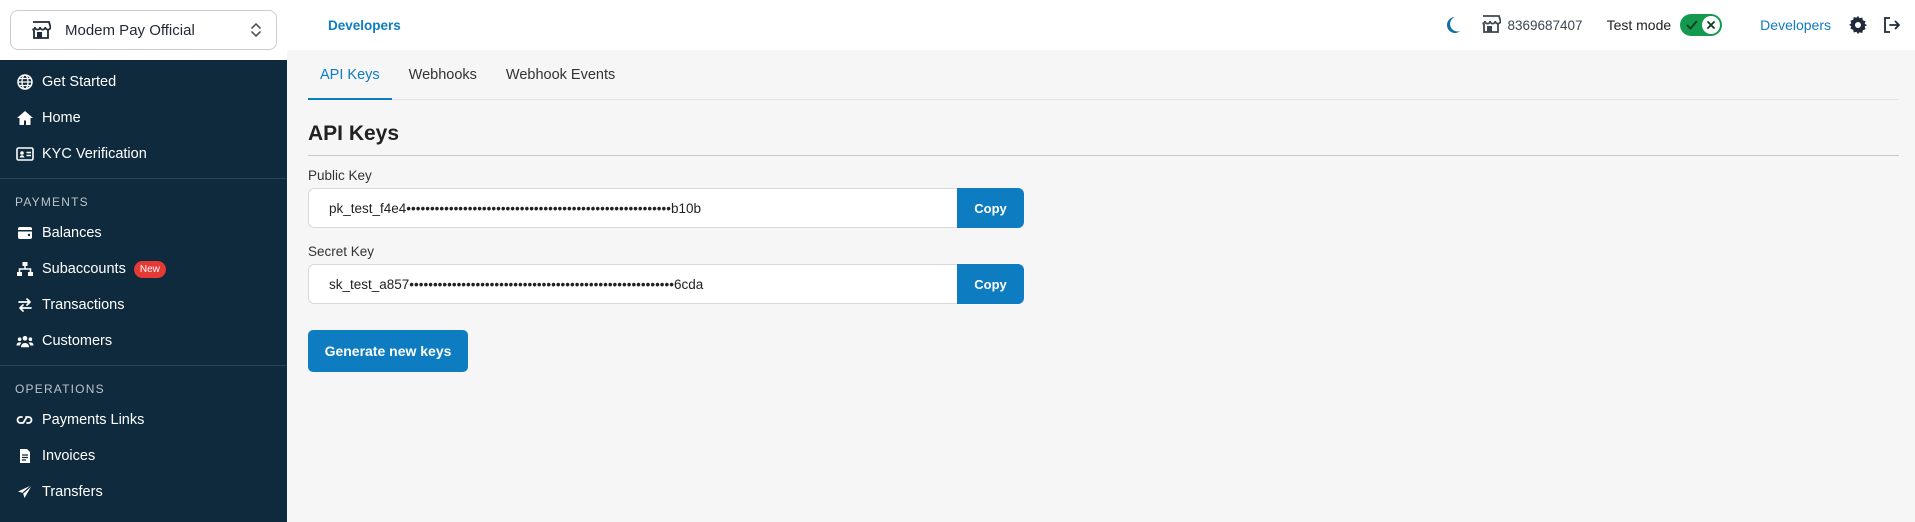 This screenshot has height=522, width=1915. I want to click on secret-key-row: Copy, so click(666, 284).